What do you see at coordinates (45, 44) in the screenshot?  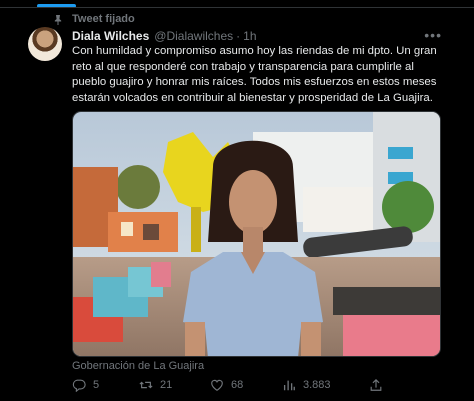 I see `avatar` at bounding box center [45, 44].